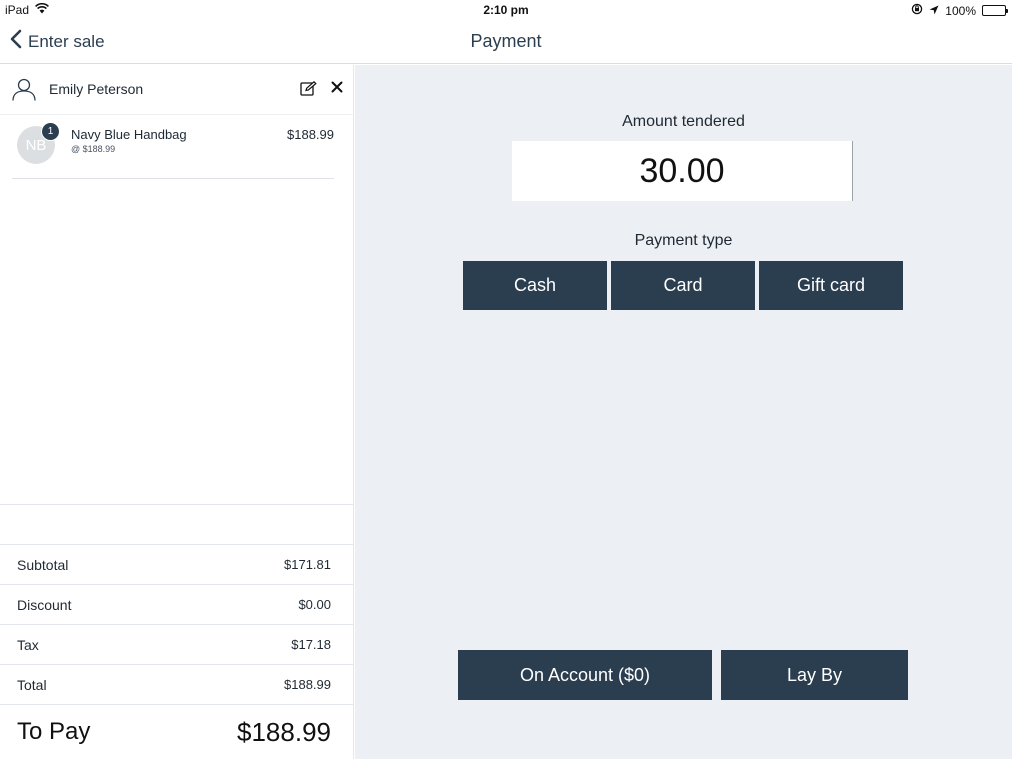 The image size is (1012, 759). Describe the element at coordinates (307, 564) in the screenshot. I see `subtotal-value: $171.81` at that location.